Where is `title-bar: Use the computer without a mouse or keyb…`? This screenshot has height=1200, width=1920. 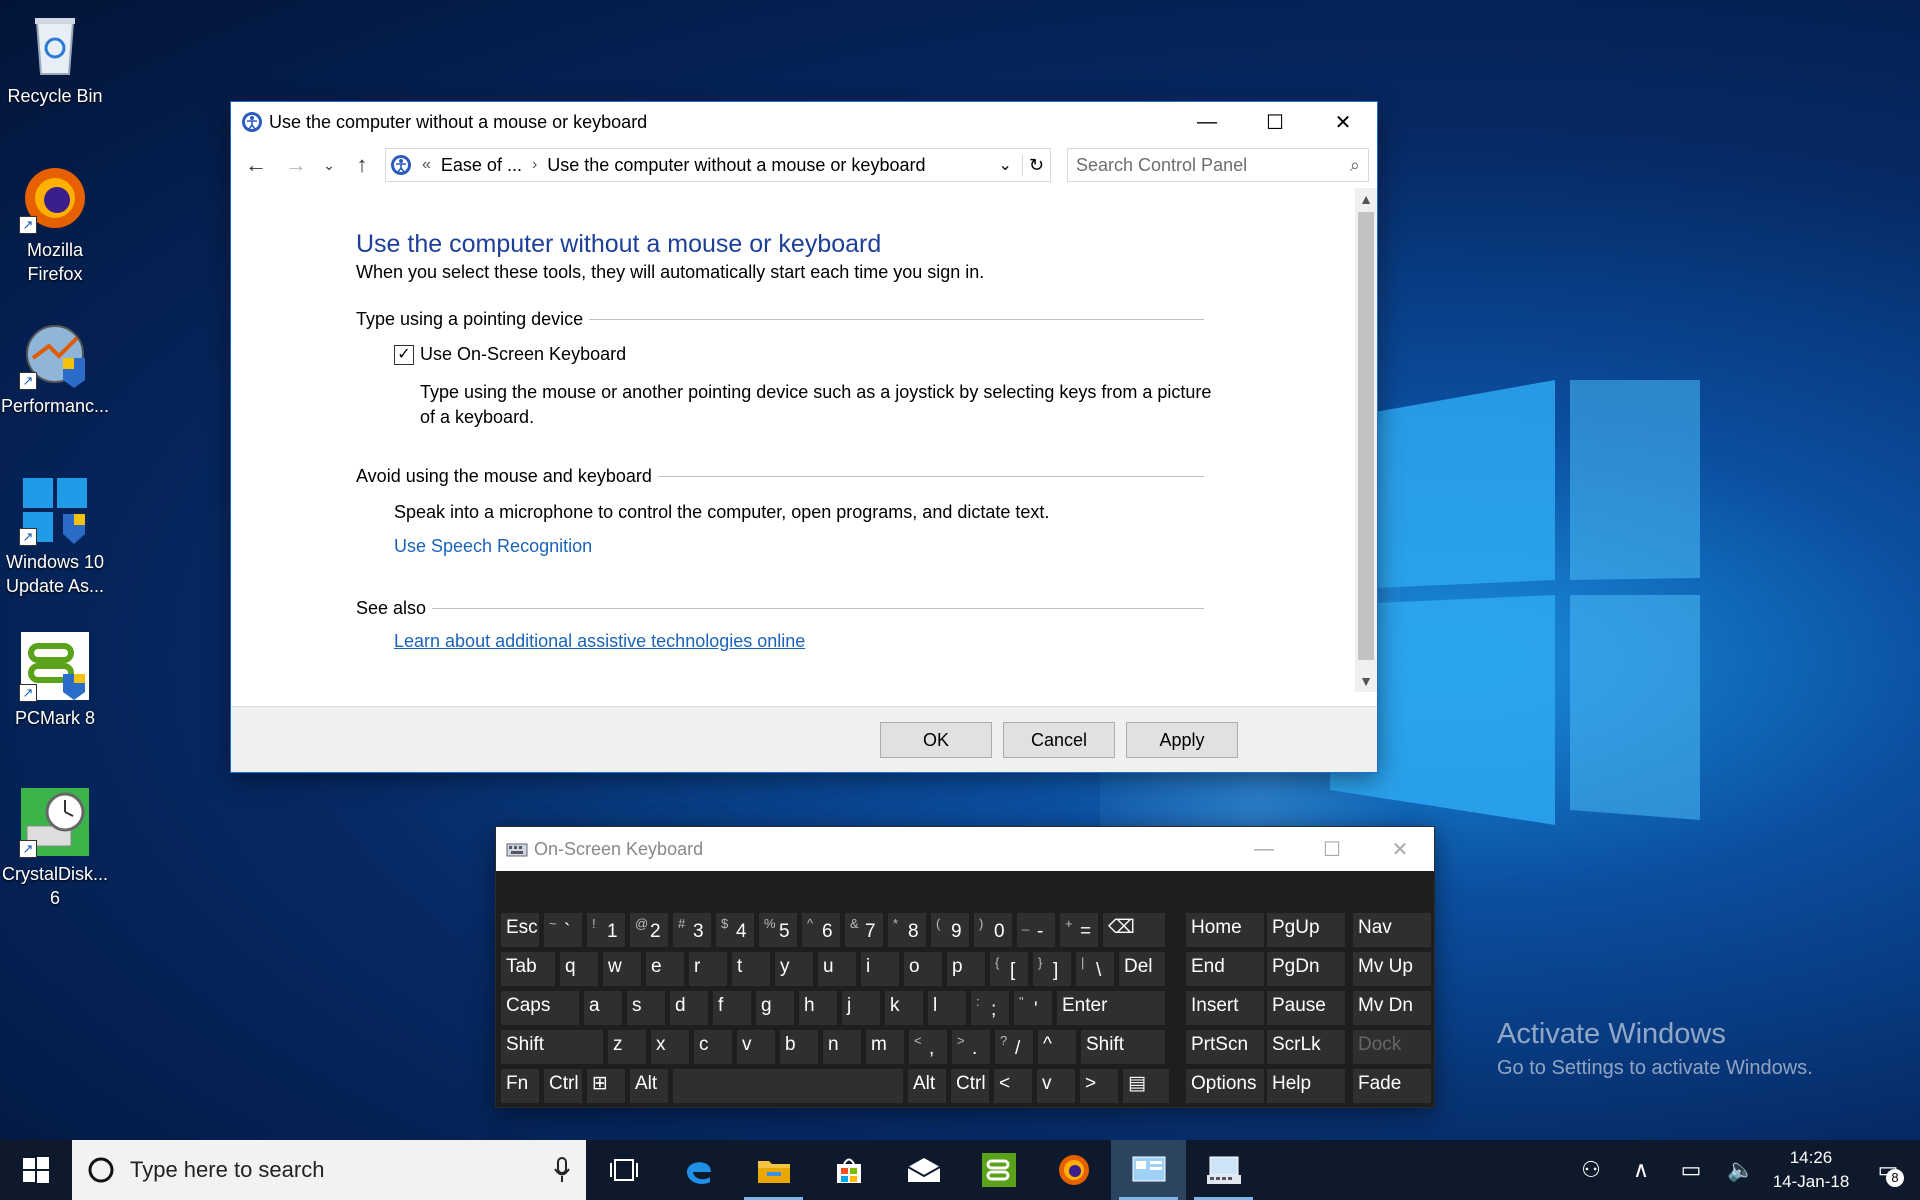
title-bar: Use the computer without a mouse or keyb… is located at coordinates (804, 122).